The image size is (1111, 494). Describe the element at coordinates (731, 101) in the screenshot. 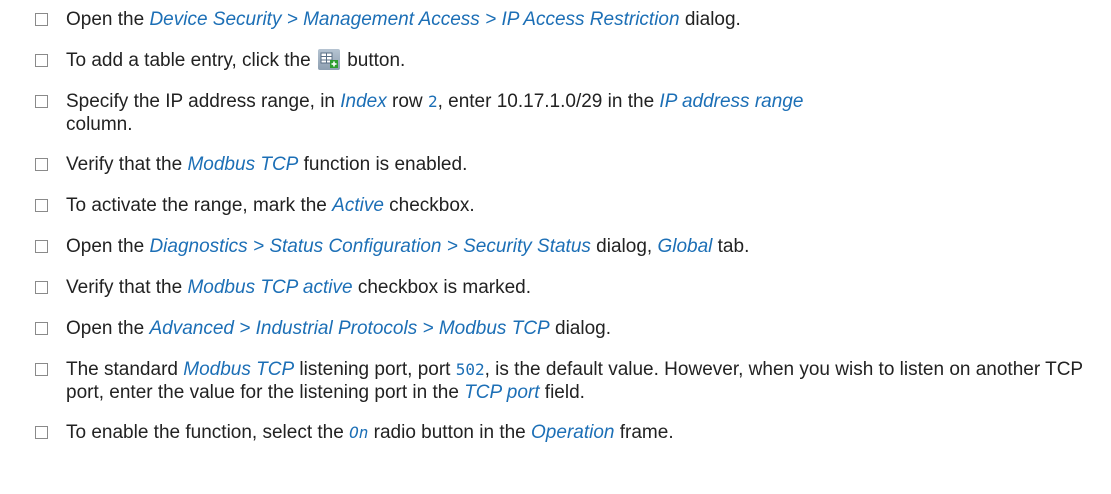

I see `ui-field-name: IP address range` at that location.